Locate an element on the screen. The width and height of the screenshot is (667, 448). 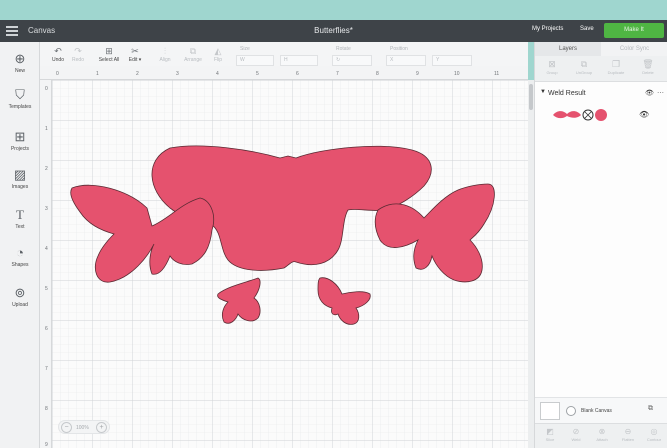
width-field-prefix: W is located at coordinates (242, 60).